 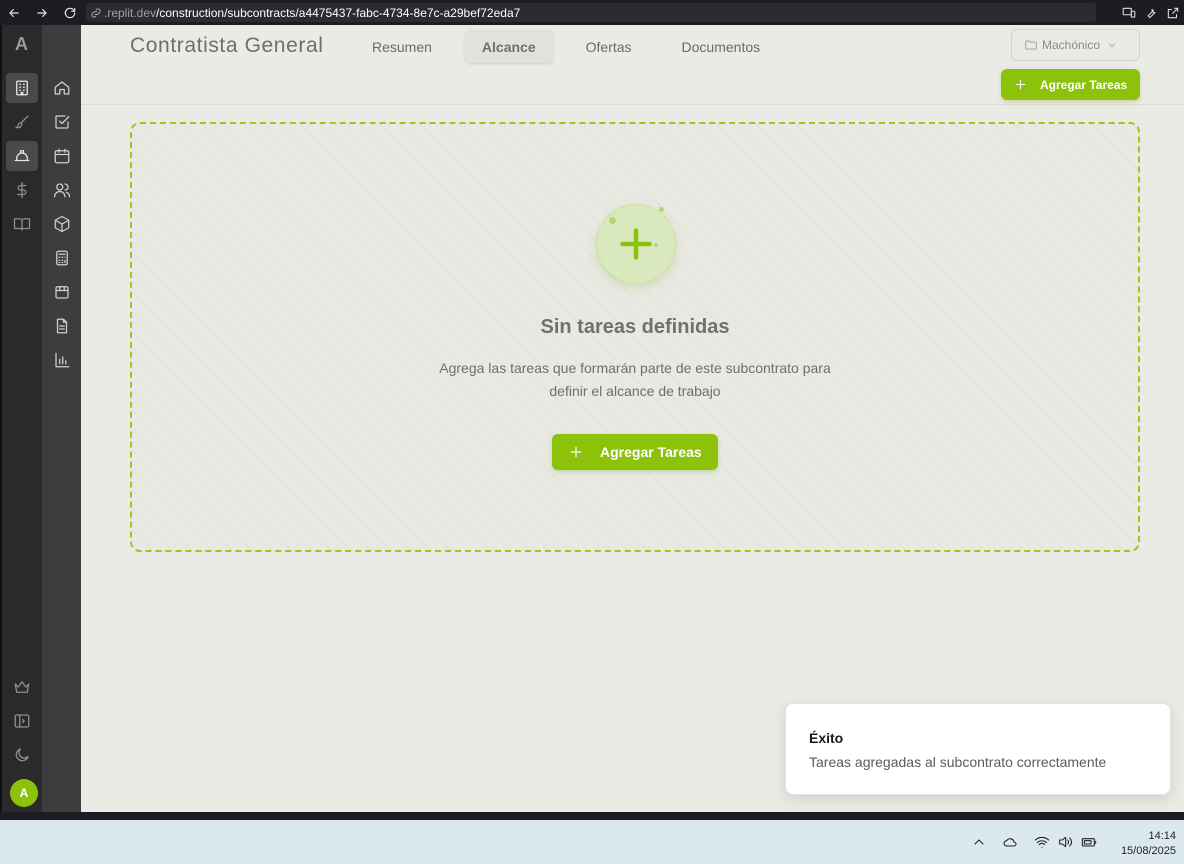 What do you see at coordinates (1071, 45) in the screenshot?
I see `project-select-value: Machónico` at bounding box center [1071, 45].